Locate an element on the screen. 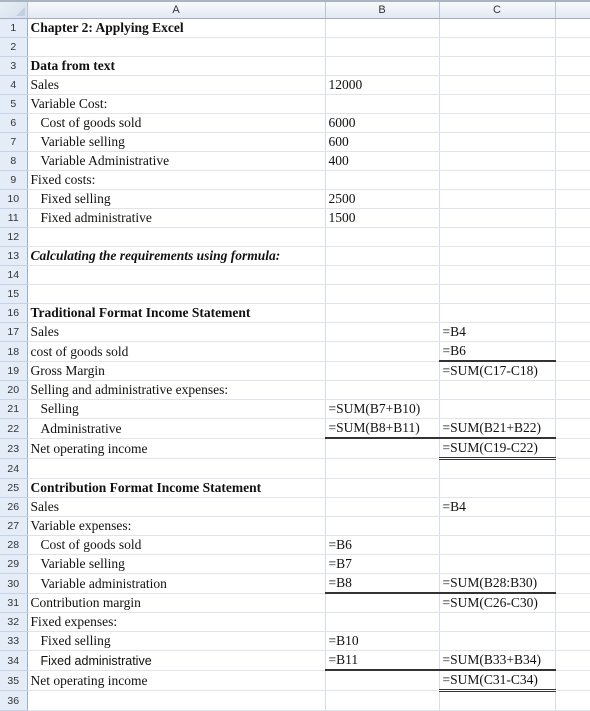  cell-b: 1500 is located at coordinates (382, 218).